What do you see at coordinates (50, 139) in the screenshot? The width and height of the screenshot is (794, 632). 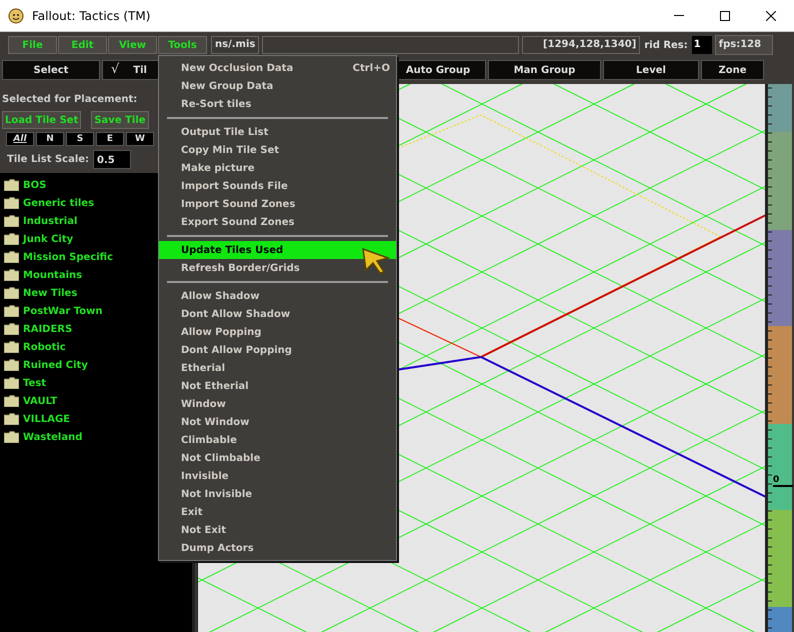 I see `direction-button: N` at bounding box center [50, 139].